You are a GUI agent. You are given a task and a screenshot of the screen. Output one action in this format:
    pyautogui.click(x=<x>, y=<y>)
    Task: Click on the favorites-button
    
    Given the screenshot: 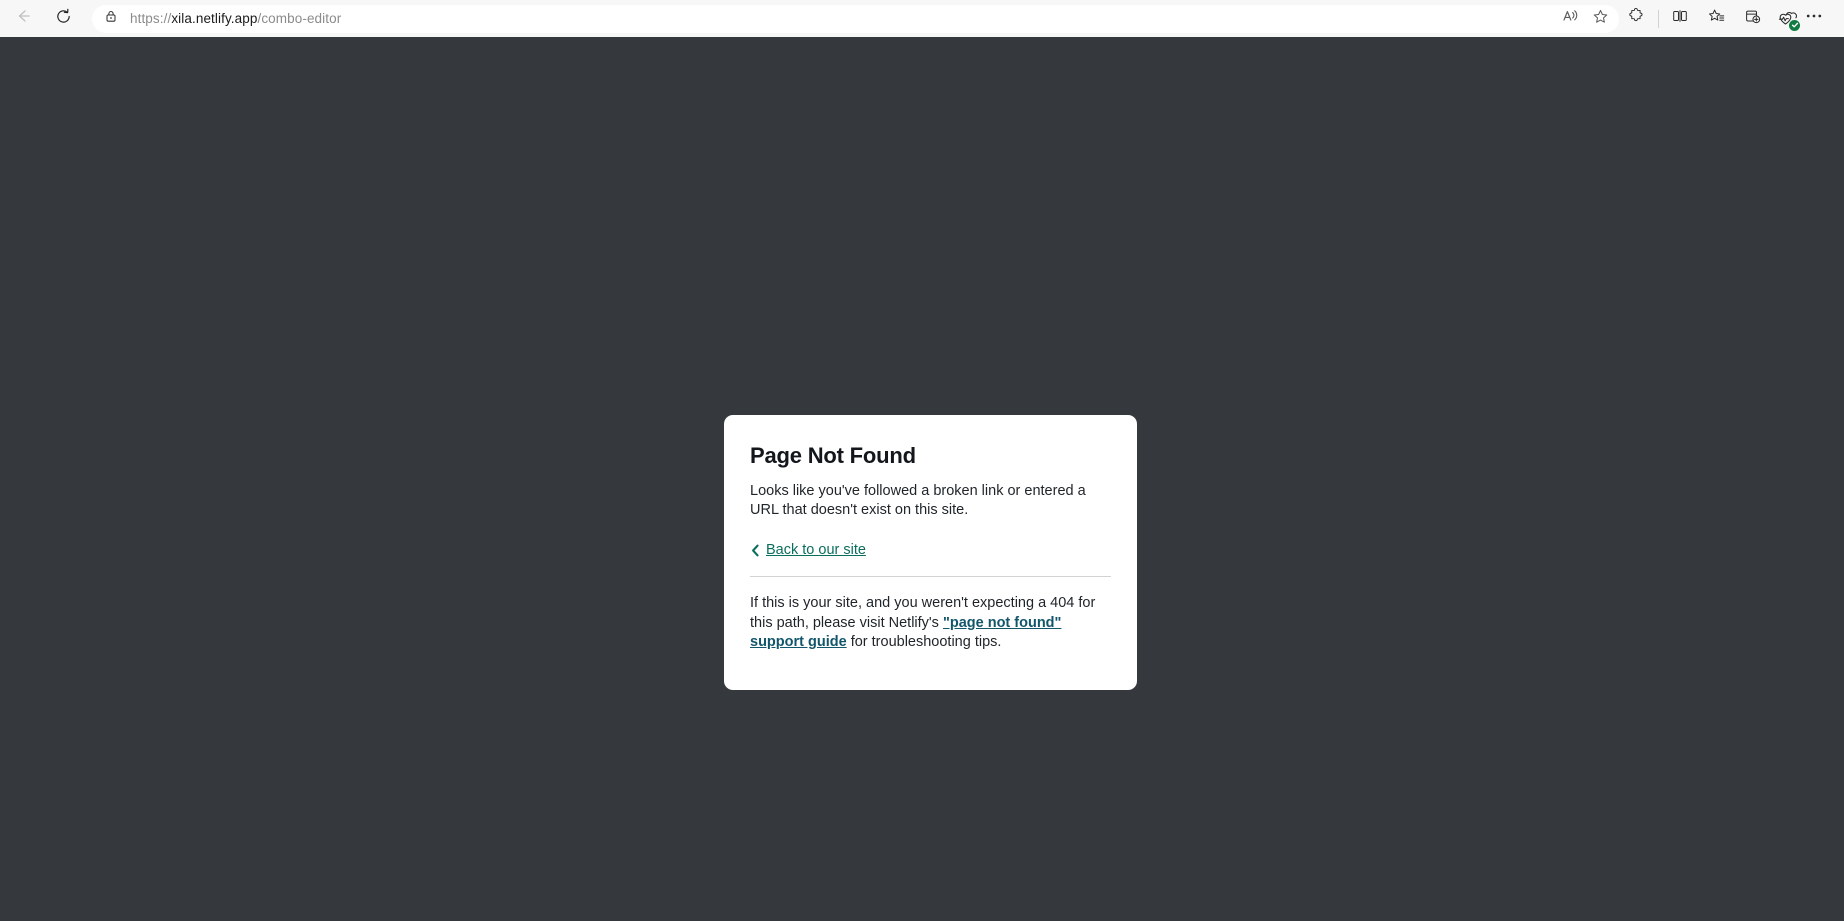 What is the action you would take?
    pyautogui.click(x=1716, y=19)
    